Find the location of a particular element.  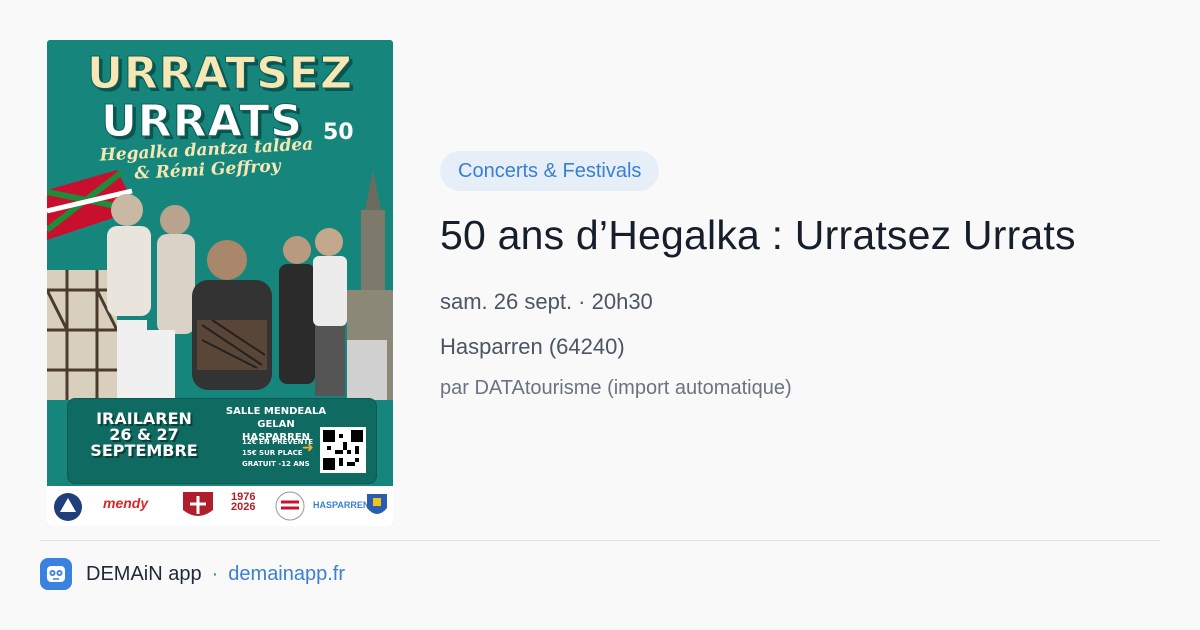

shield-icon is located at coordinates (377, 504).